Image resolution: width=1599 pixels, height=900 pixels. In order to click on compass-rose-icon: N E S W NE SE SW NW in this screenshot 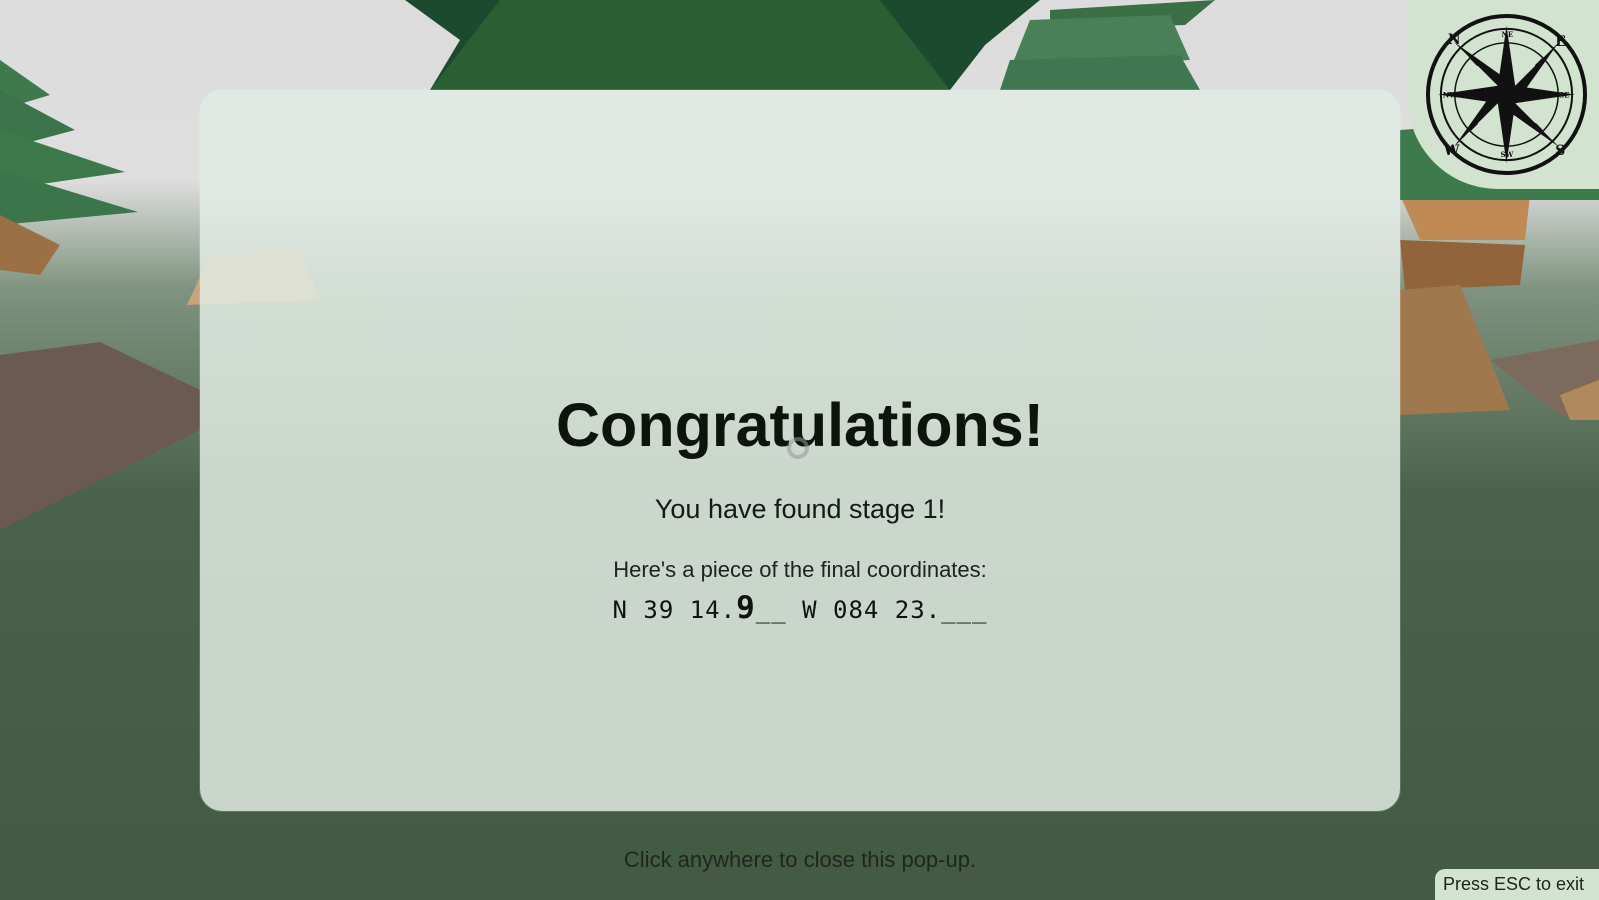, I will do `click(1506, 94)`.